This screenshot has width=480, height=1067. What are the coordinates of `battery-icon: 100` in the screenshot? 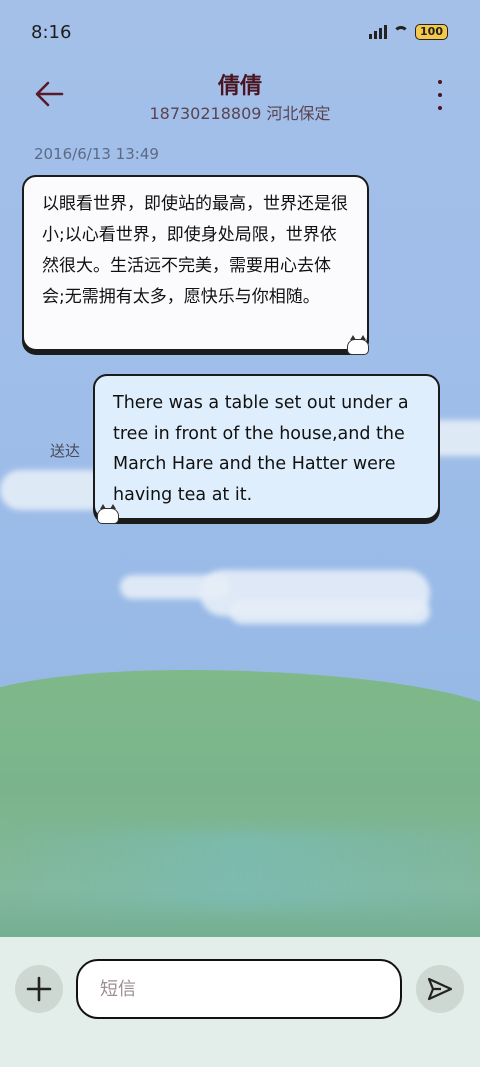 It's located at (431, 32).